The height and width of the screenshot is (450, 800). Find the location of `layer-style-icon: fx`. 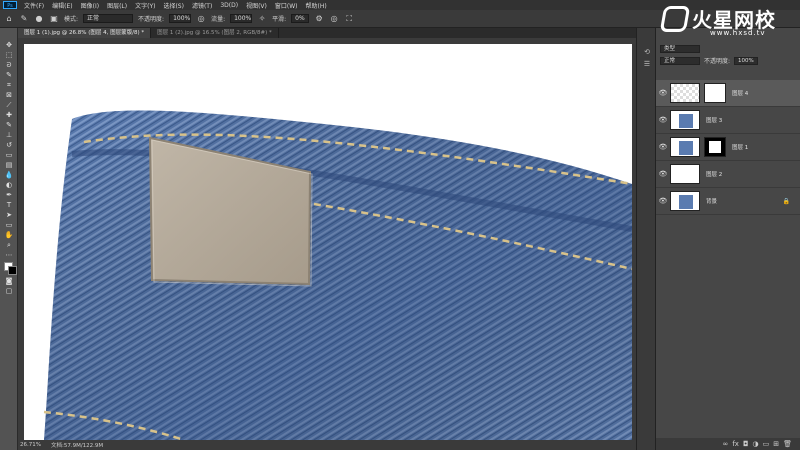

layer-style-icon: fx is located at coordinates (735, 444).